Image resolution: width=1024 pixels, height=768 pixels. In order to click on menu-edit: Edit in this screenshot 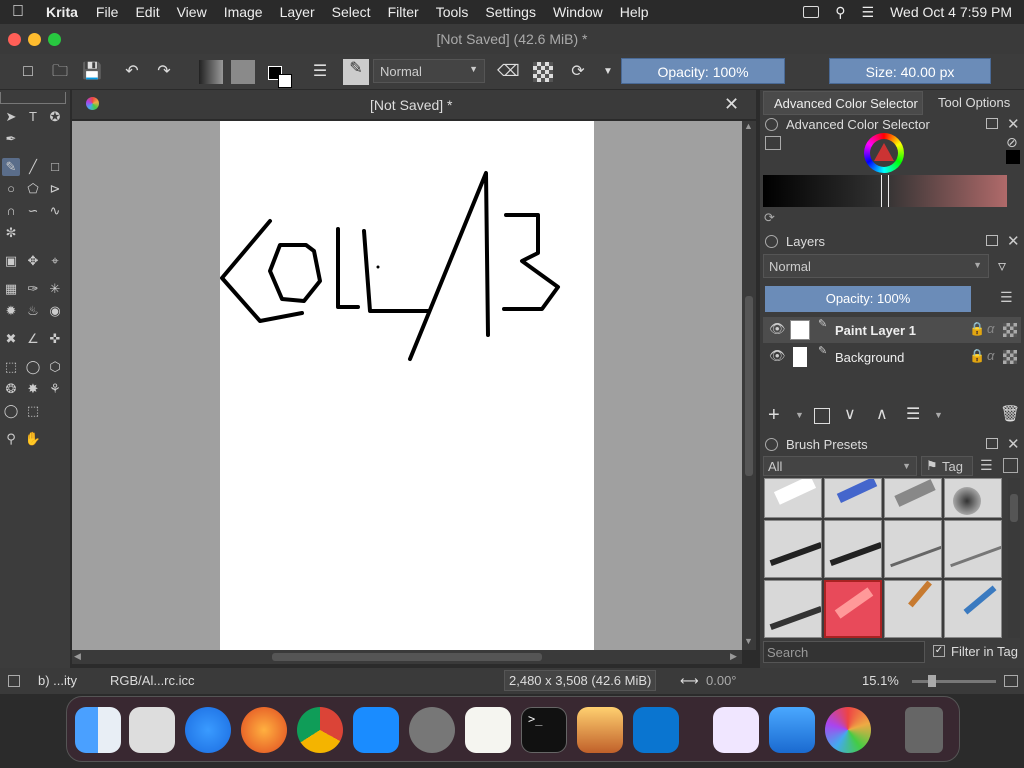, I will do `click(147, 12)`.